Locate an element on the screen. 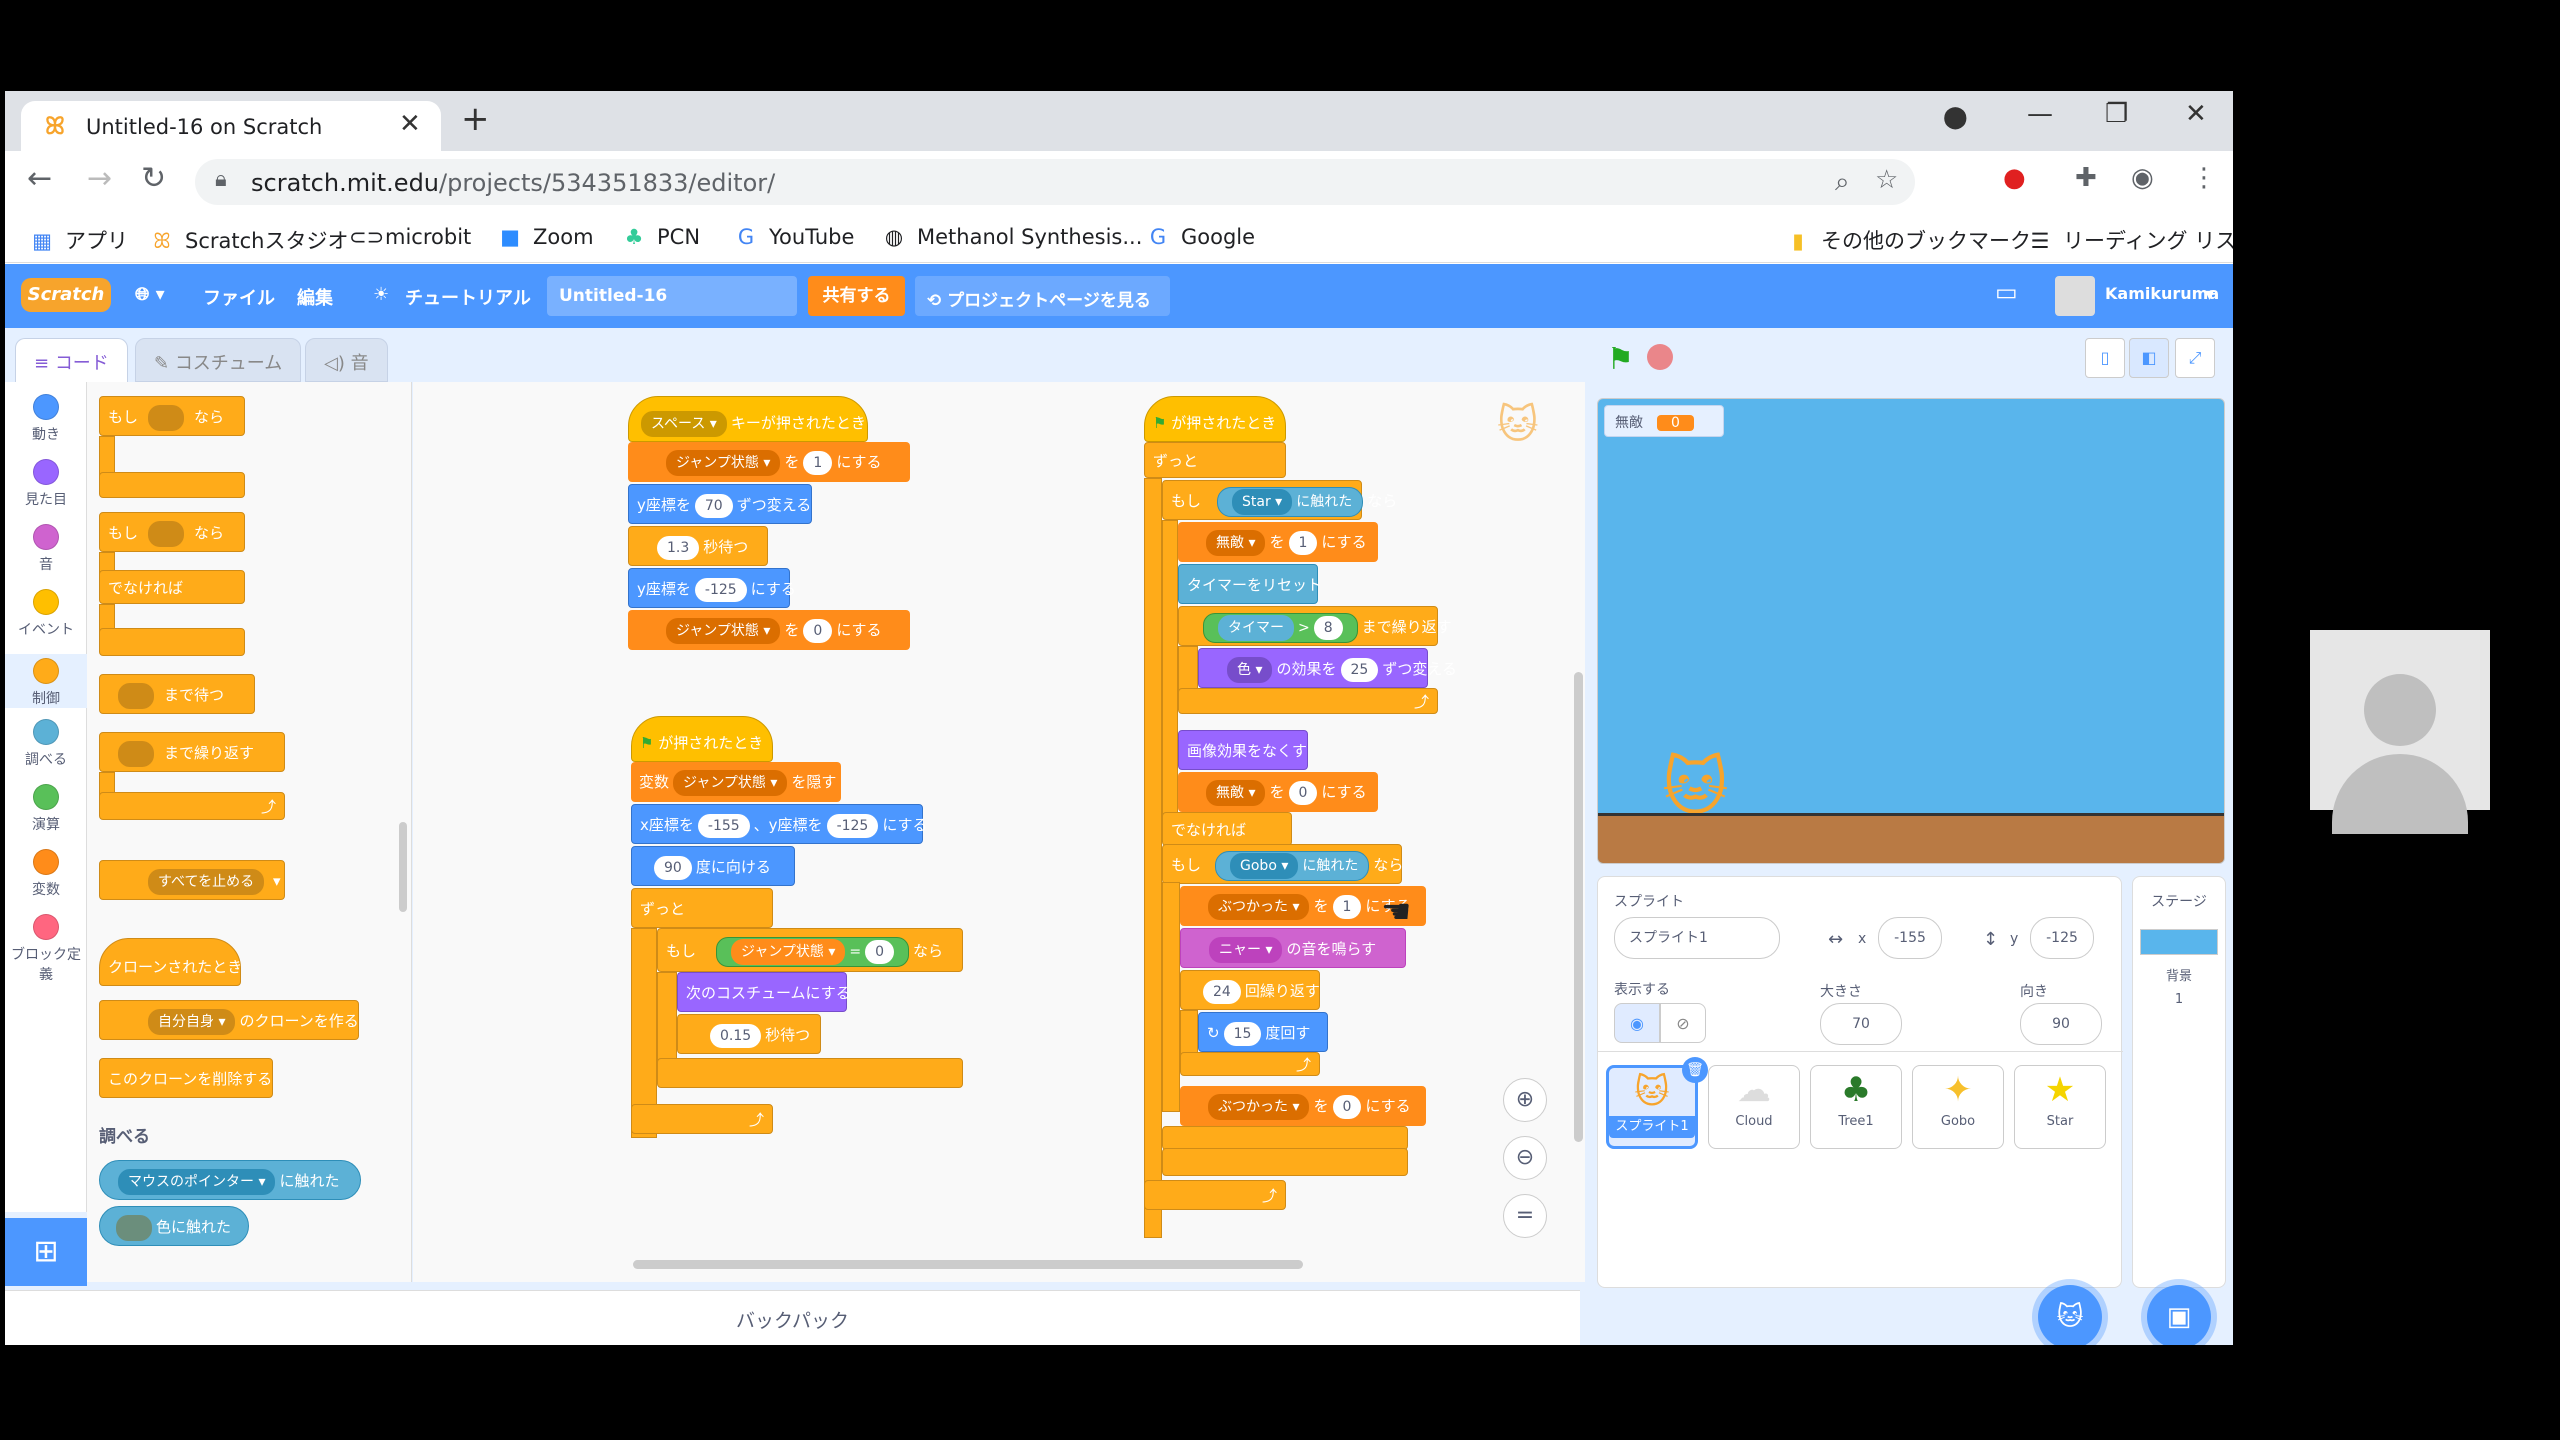 This screenshot has height=1440, width=2560. zoom-in-button: ⊕ is located at coordinates (1525, 1100).